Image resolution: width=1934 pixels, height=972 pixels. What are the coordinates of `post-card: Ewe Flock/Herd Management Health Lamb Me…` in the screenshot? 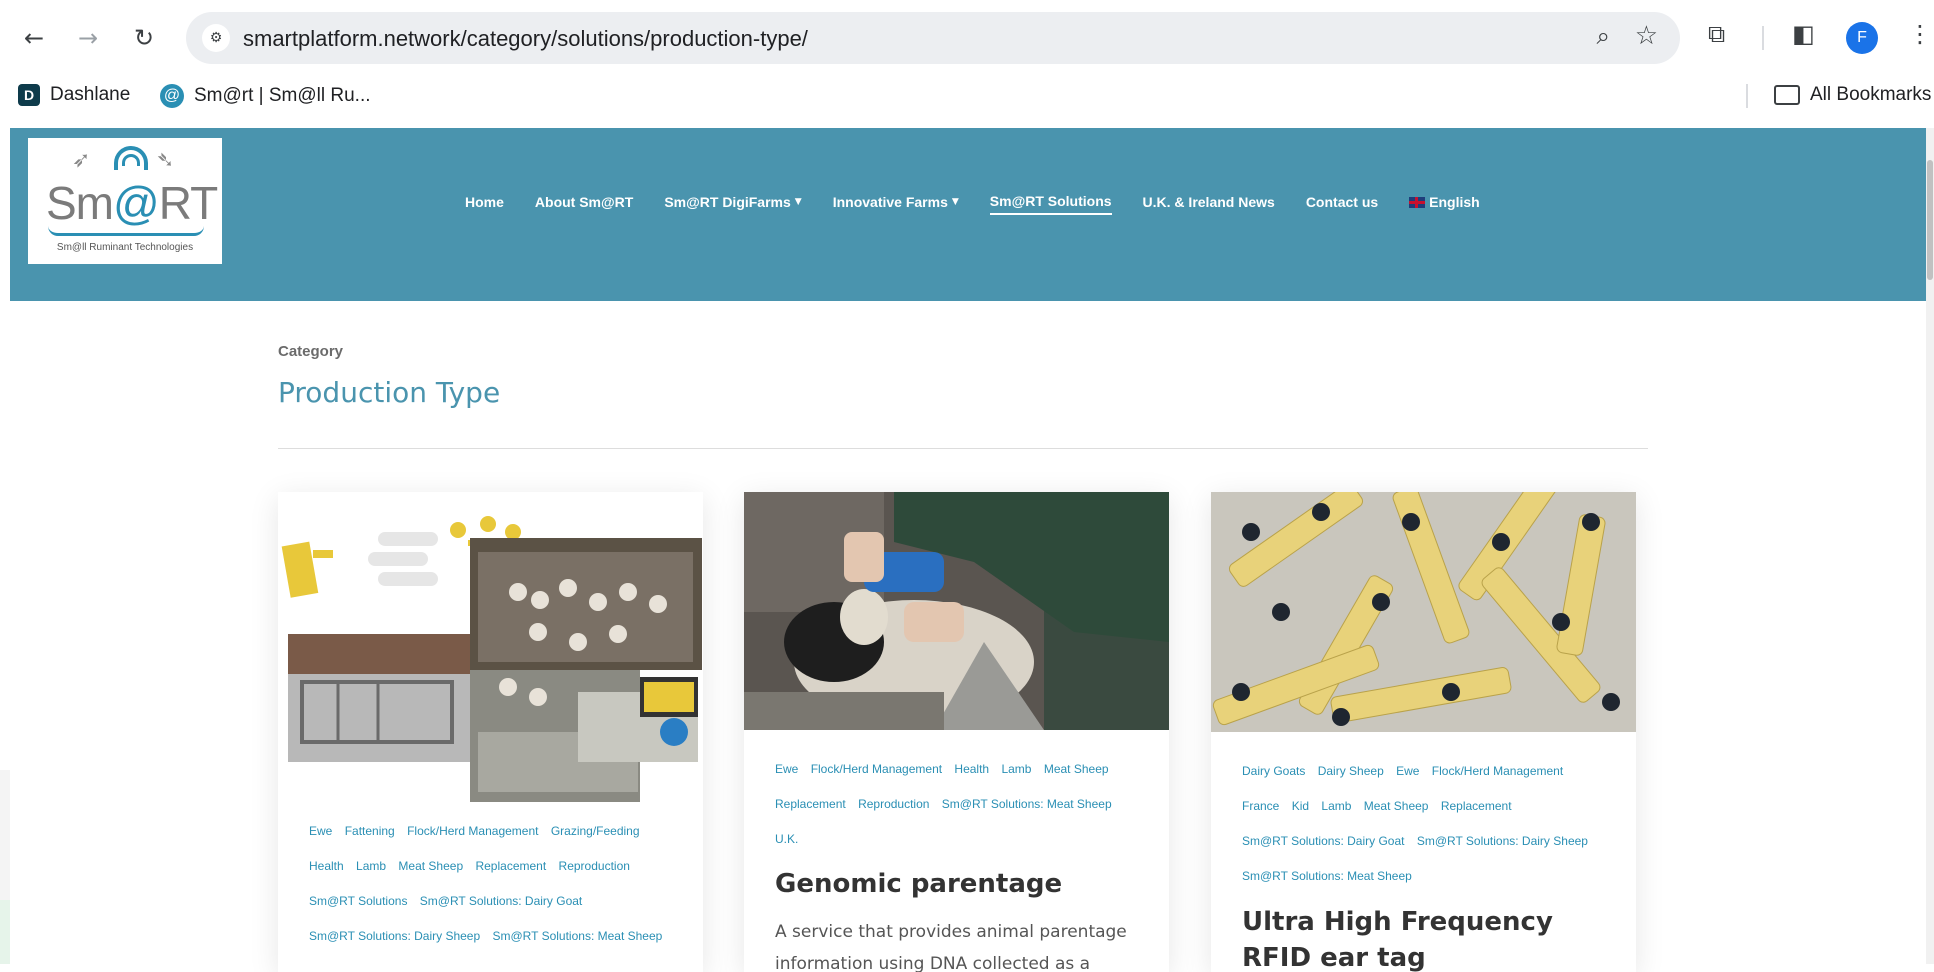 It's located at (956, 732).